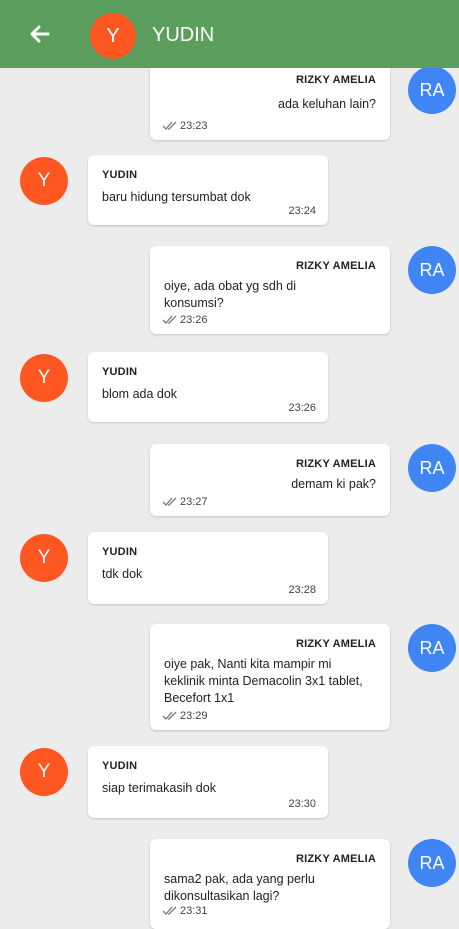 Image resolution: width=459 pixels, height=929 pixels. Describe the element at coordinates (40, 34) in the screenshot. I see `back-arrow-icon` at that location.